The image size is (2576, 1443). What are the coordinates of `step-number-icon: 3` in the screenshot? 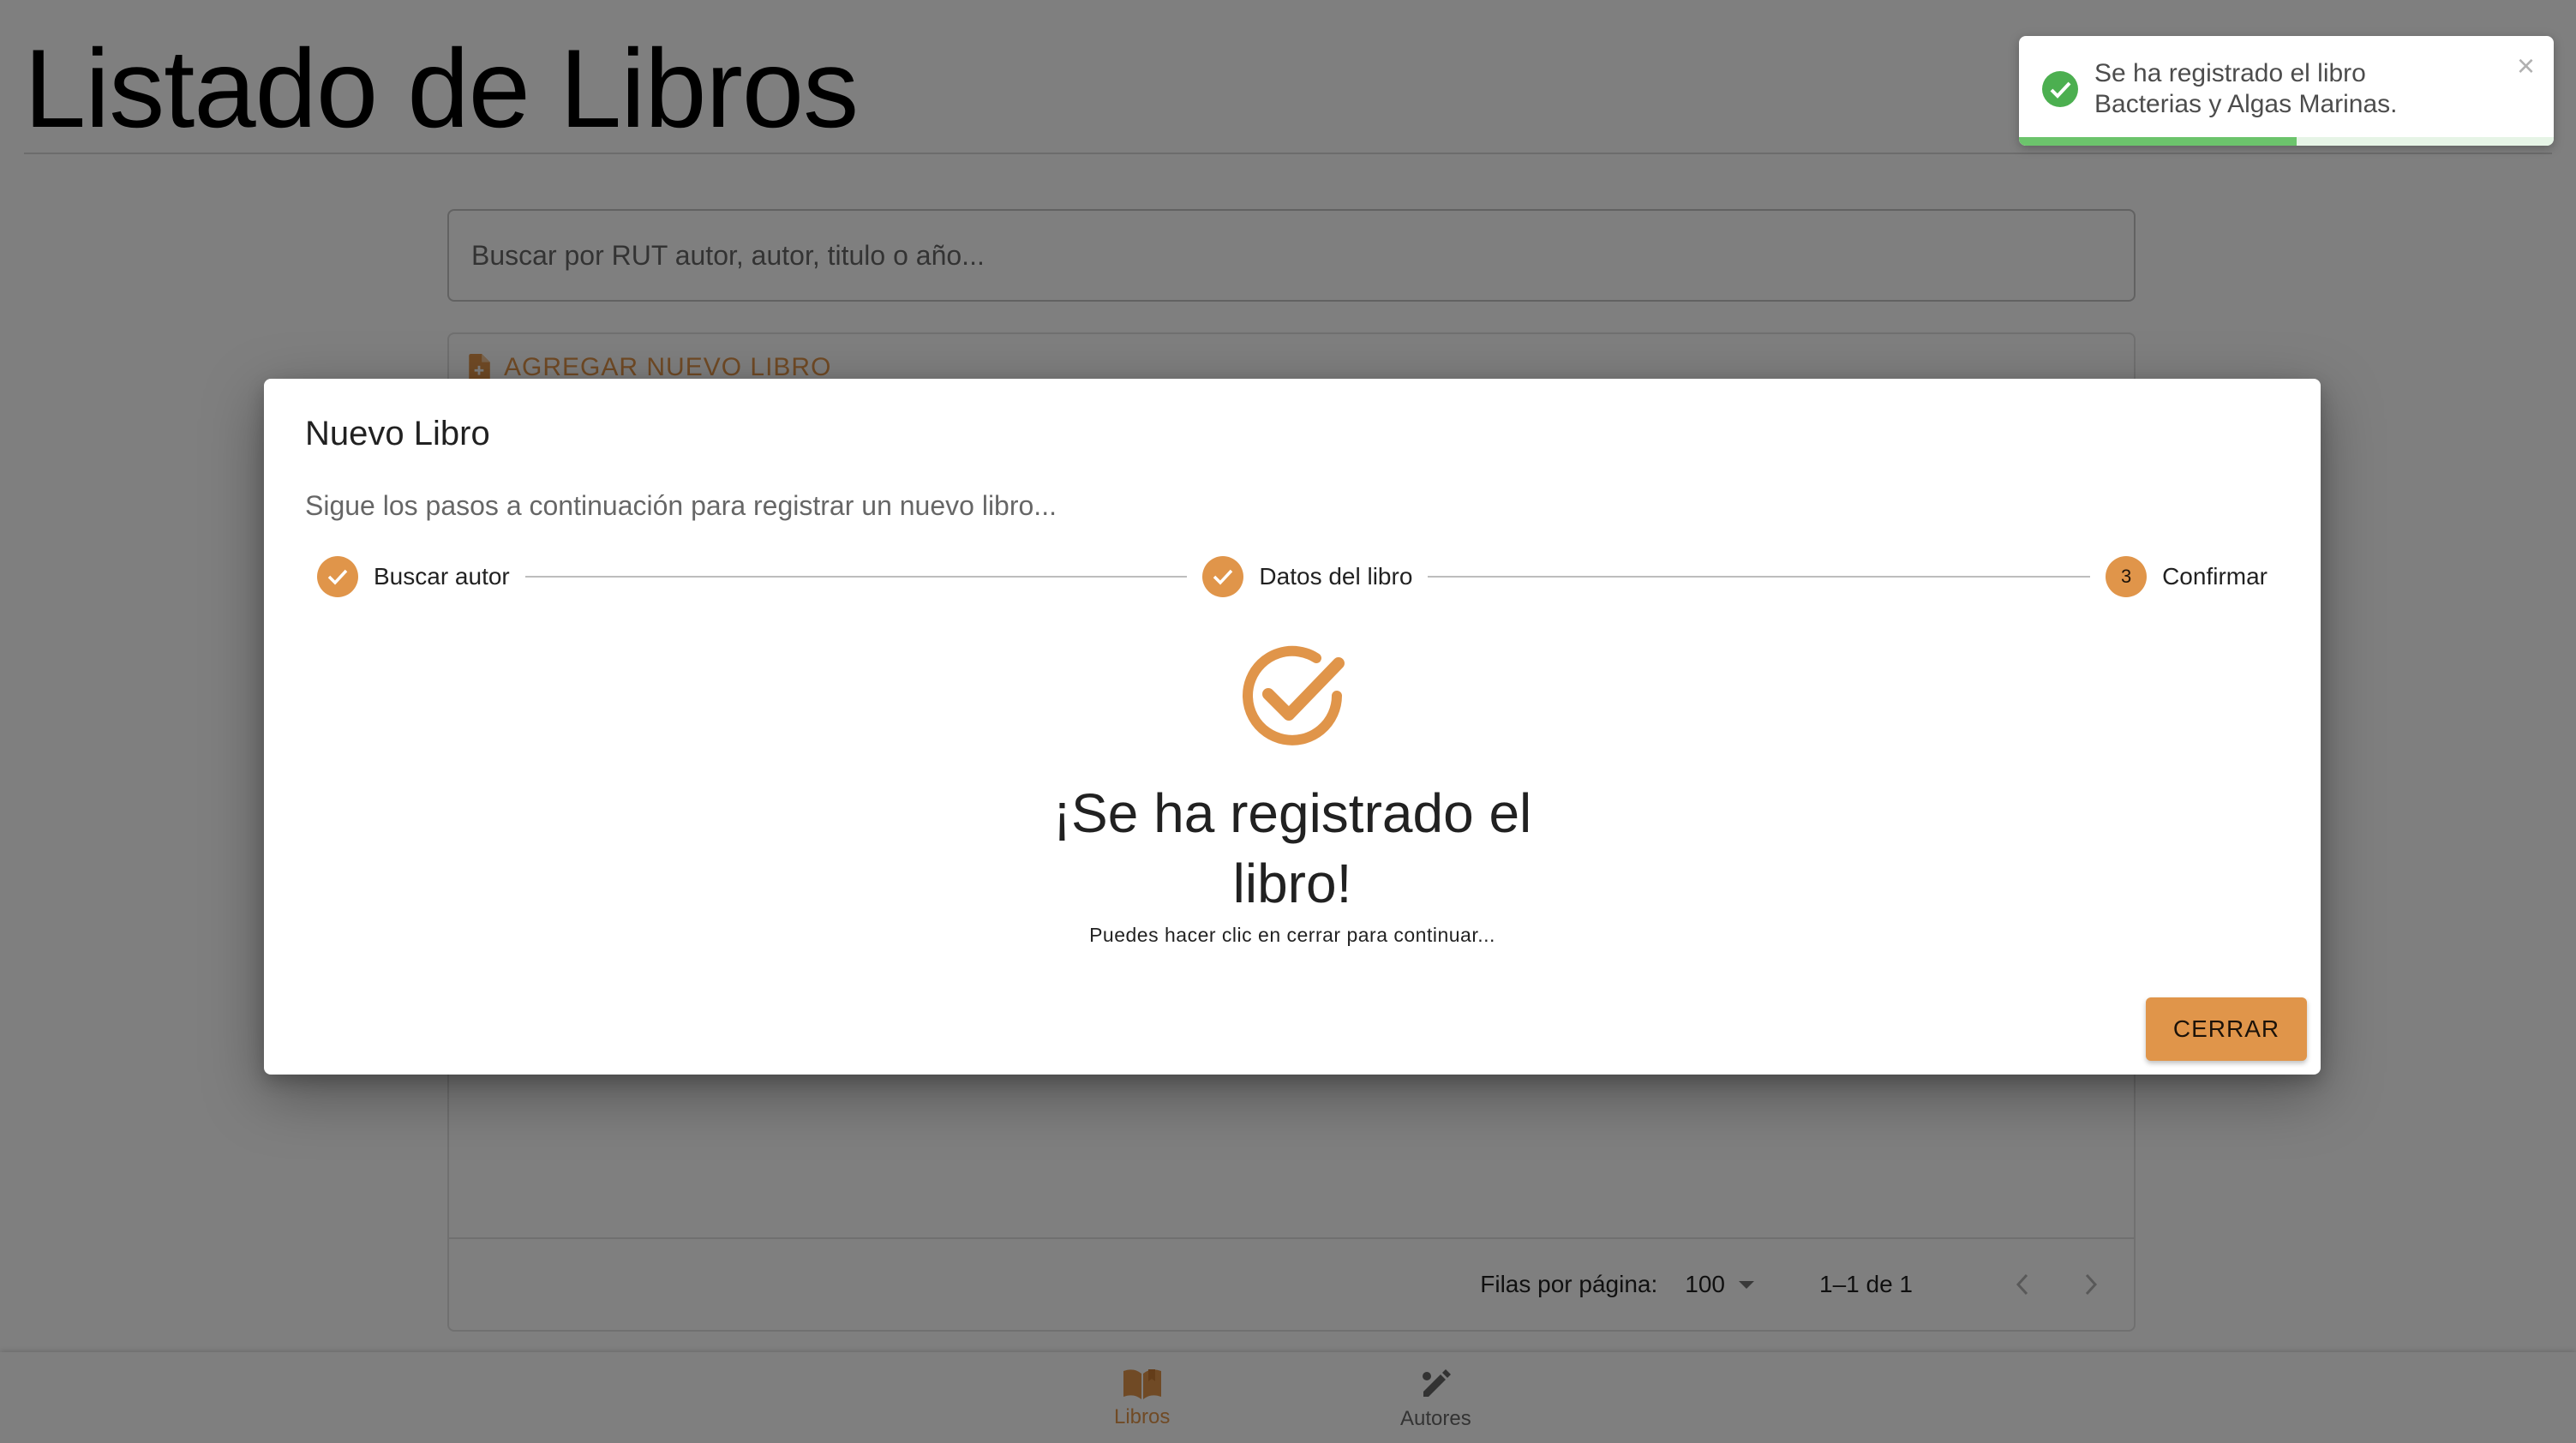 It's located at (2127, 576).